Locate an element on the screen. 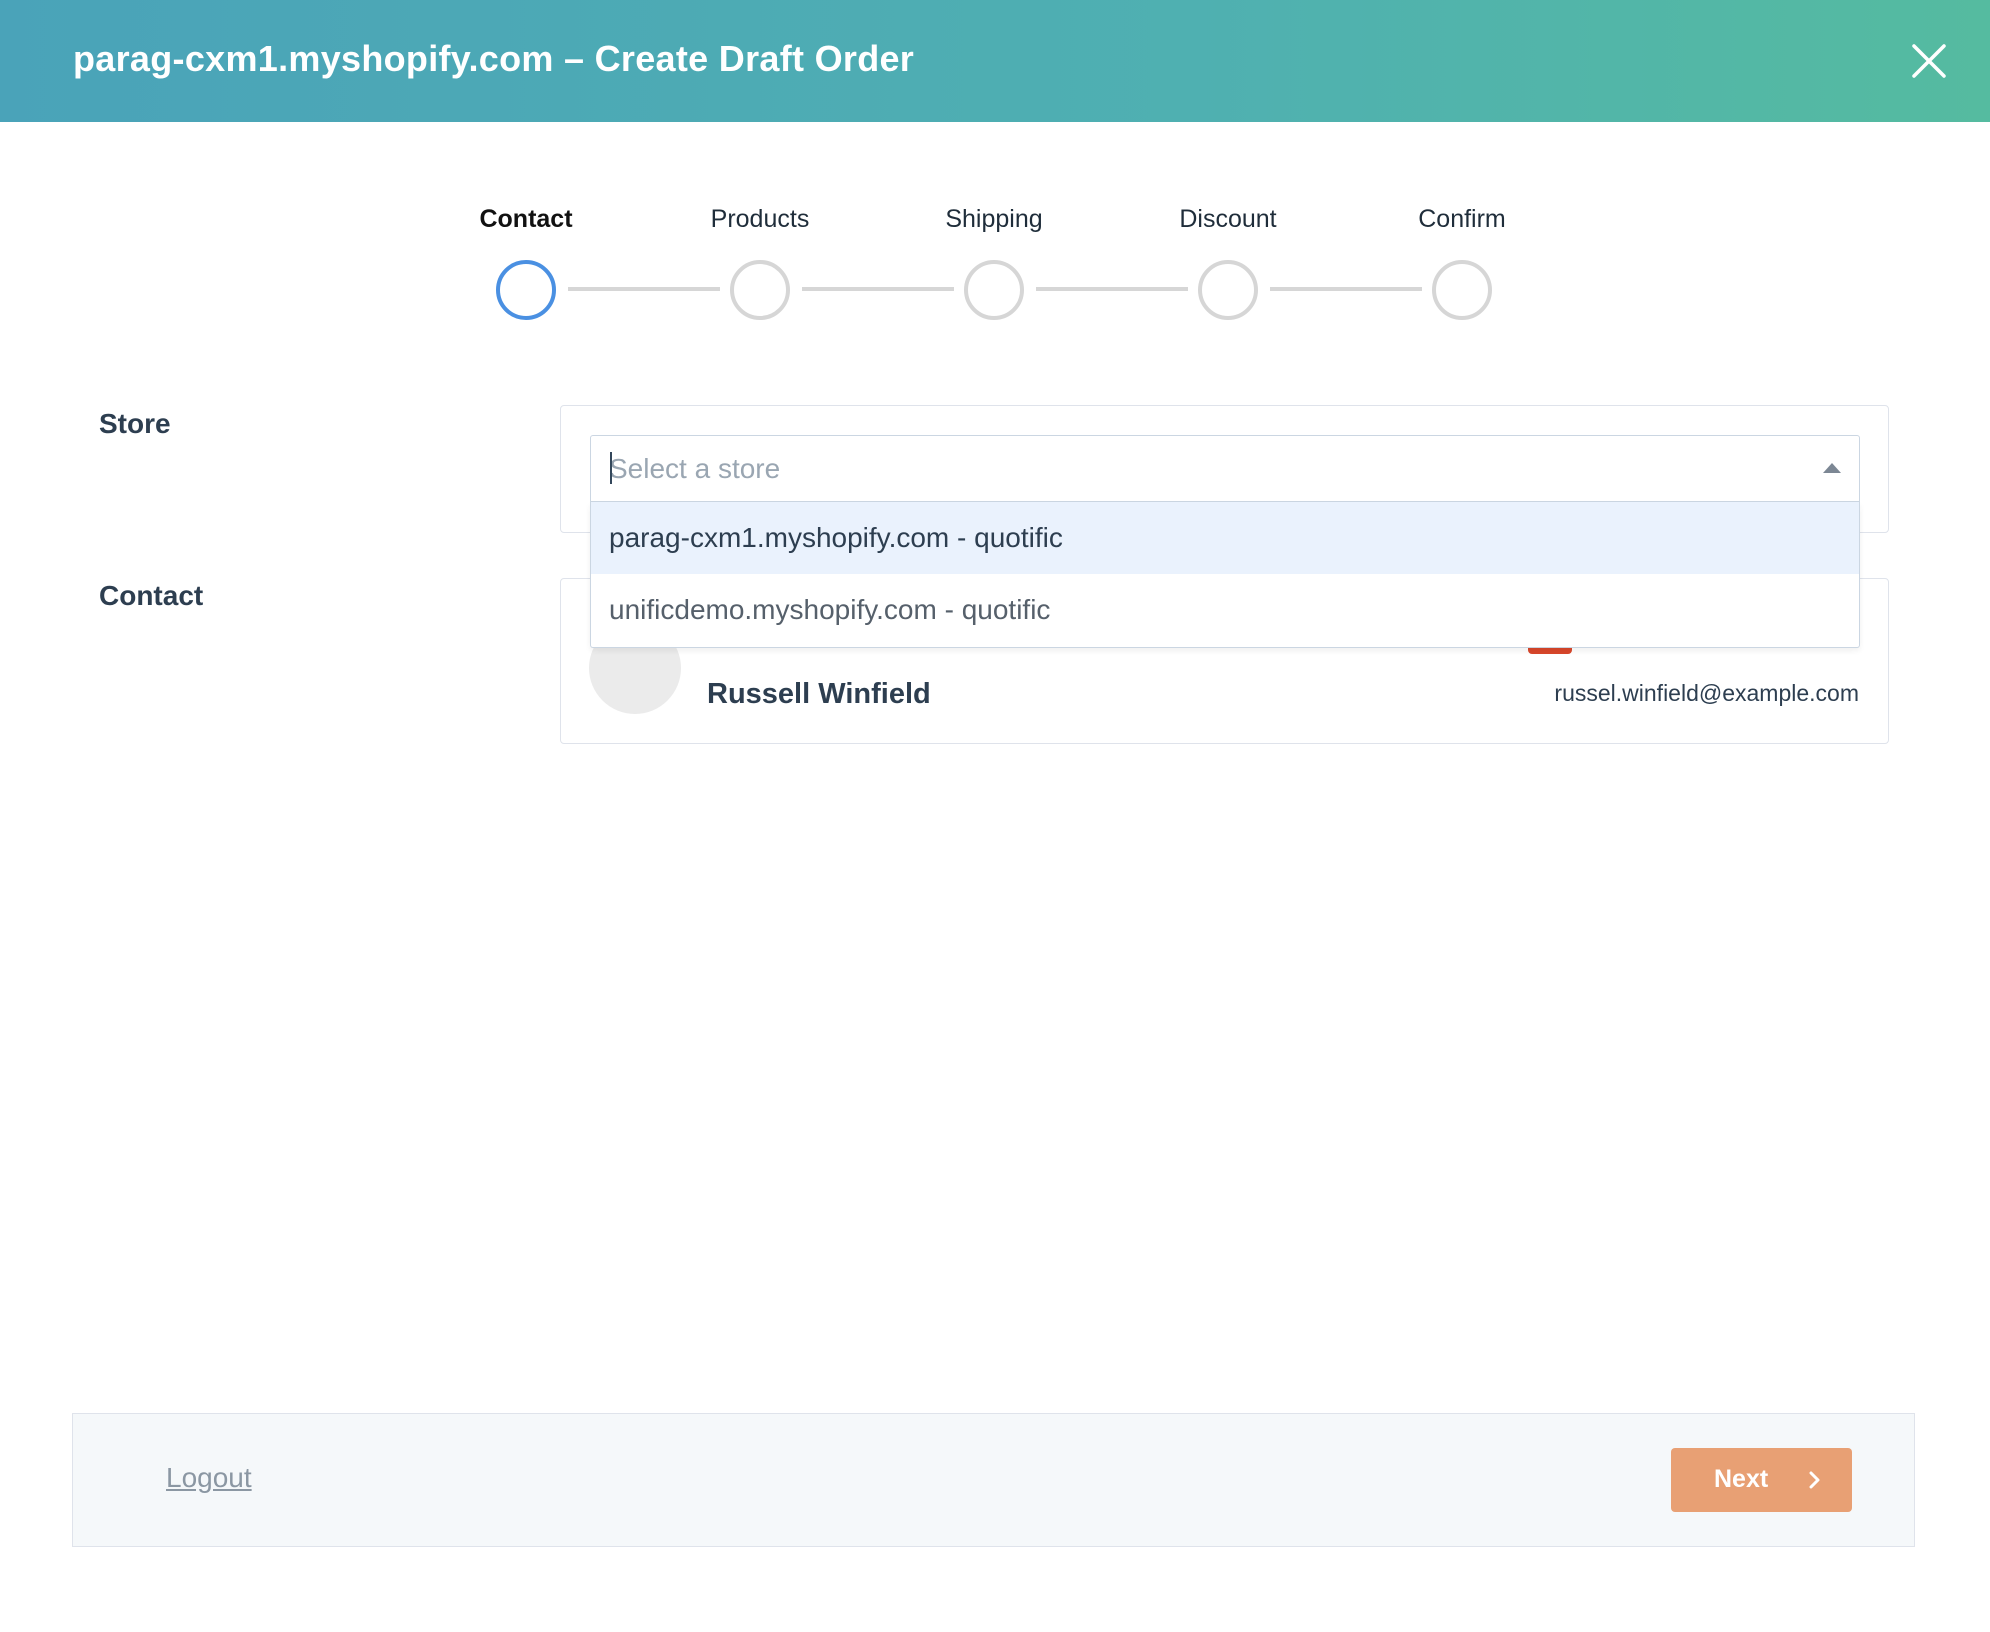 The image size is (1990, 1632). step-label-discount: Discount is located at coordinates (1228, 219).